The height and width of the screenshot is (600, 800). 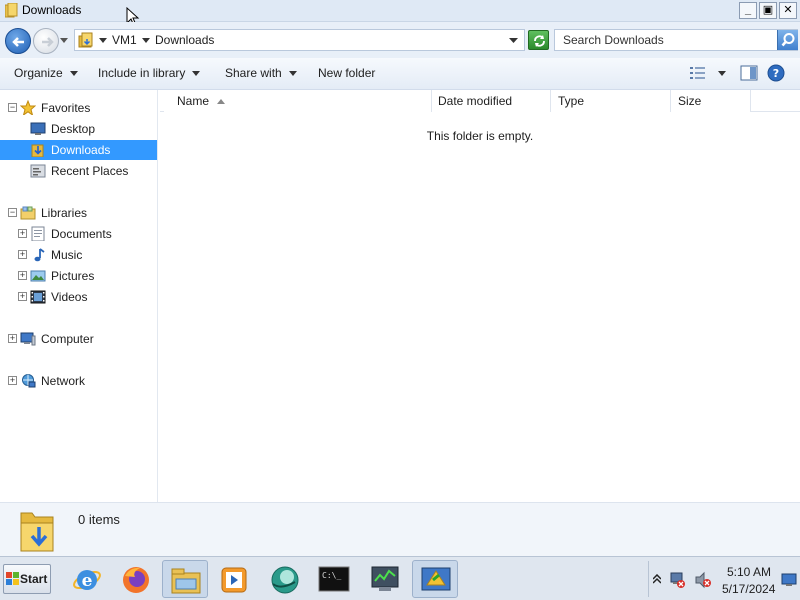 What do you see at coordinates (29, 381) in the screenshot?
I see `network-icon` at bounding box center [29, 381].